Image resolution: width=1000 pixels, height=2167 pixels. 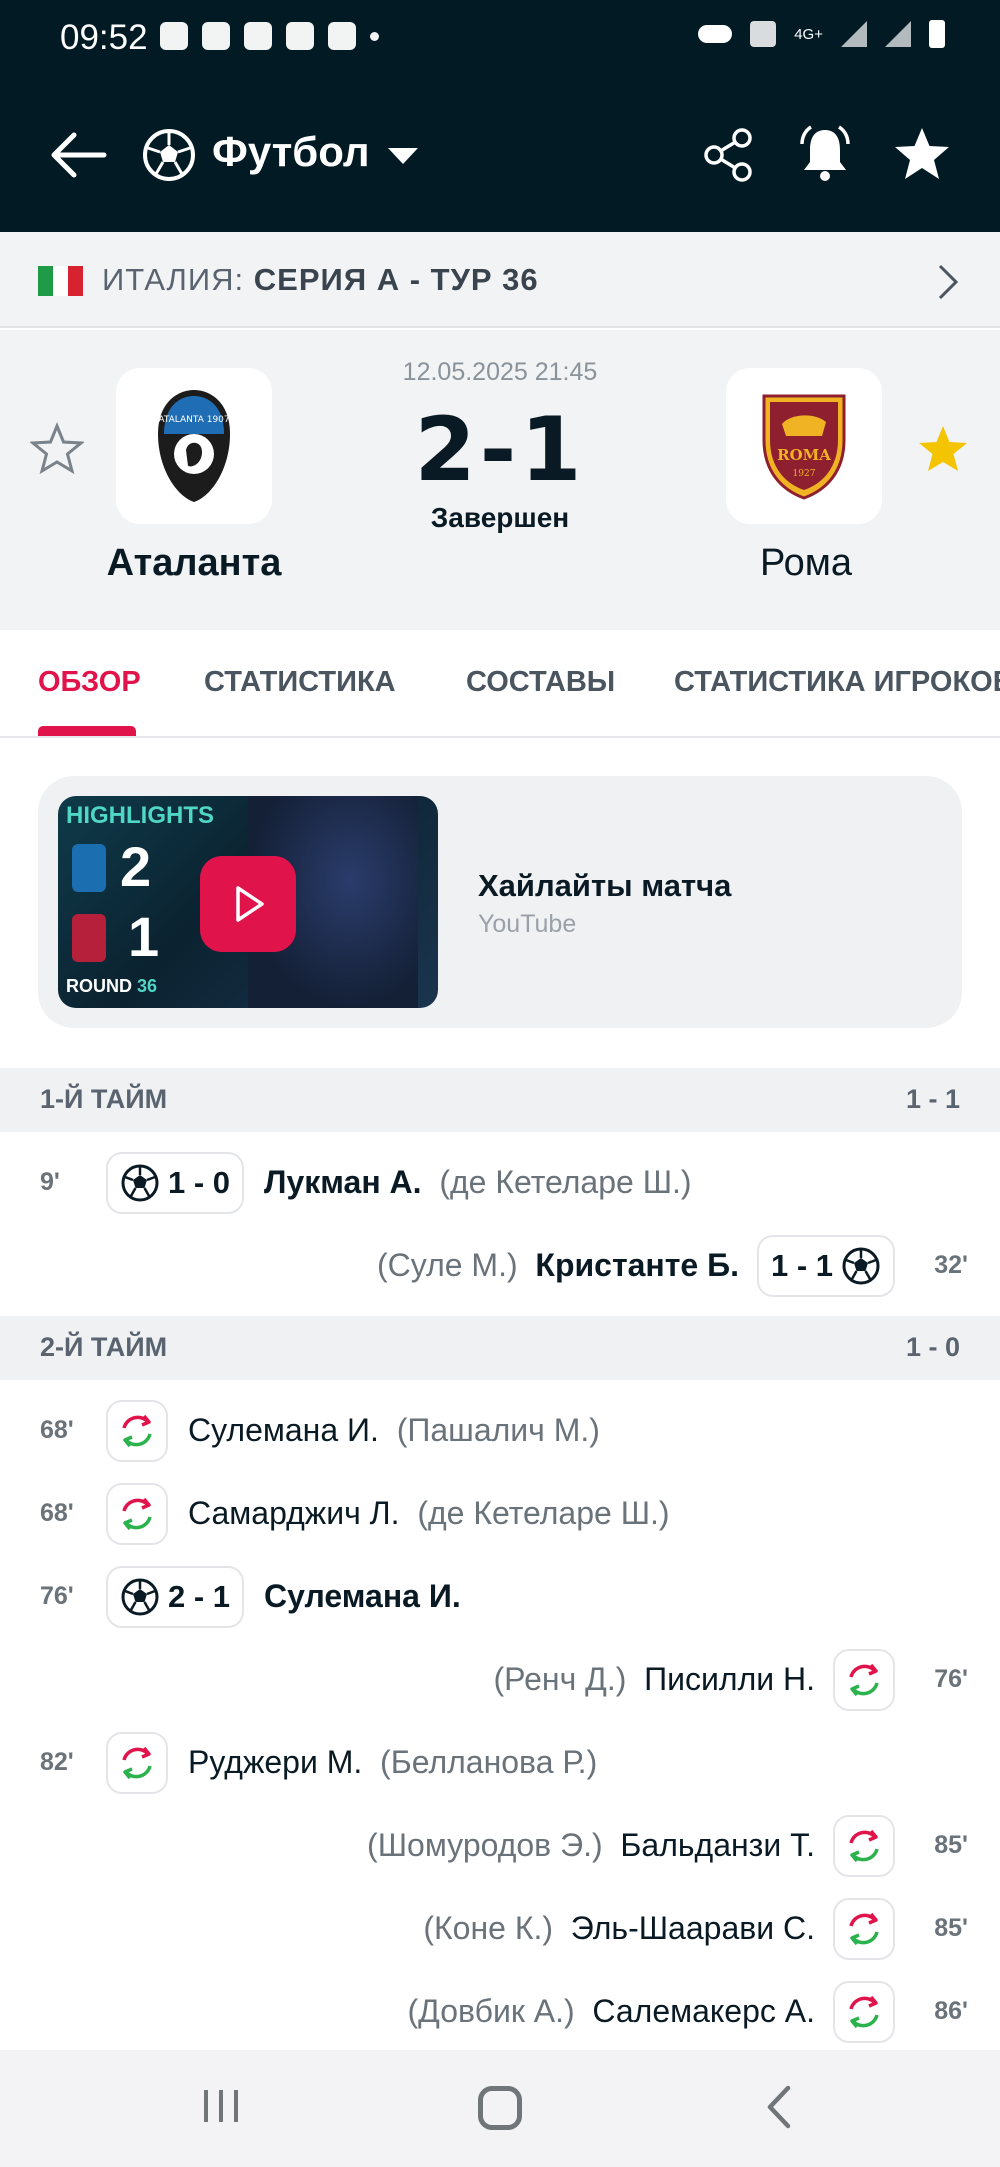 I want to click on event-player: Салемакерс А., so click(x=703, y=2011).